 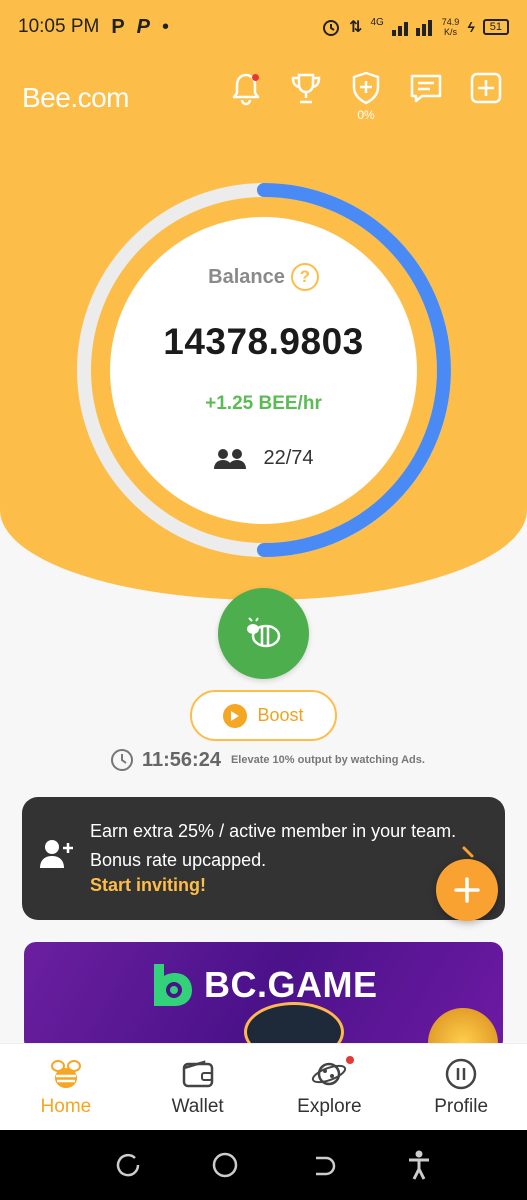 What do you see at coordinates (181, 759) in the screenshot?
I see `boost-timer: 11:56:24` at bounding box center [181, 759].